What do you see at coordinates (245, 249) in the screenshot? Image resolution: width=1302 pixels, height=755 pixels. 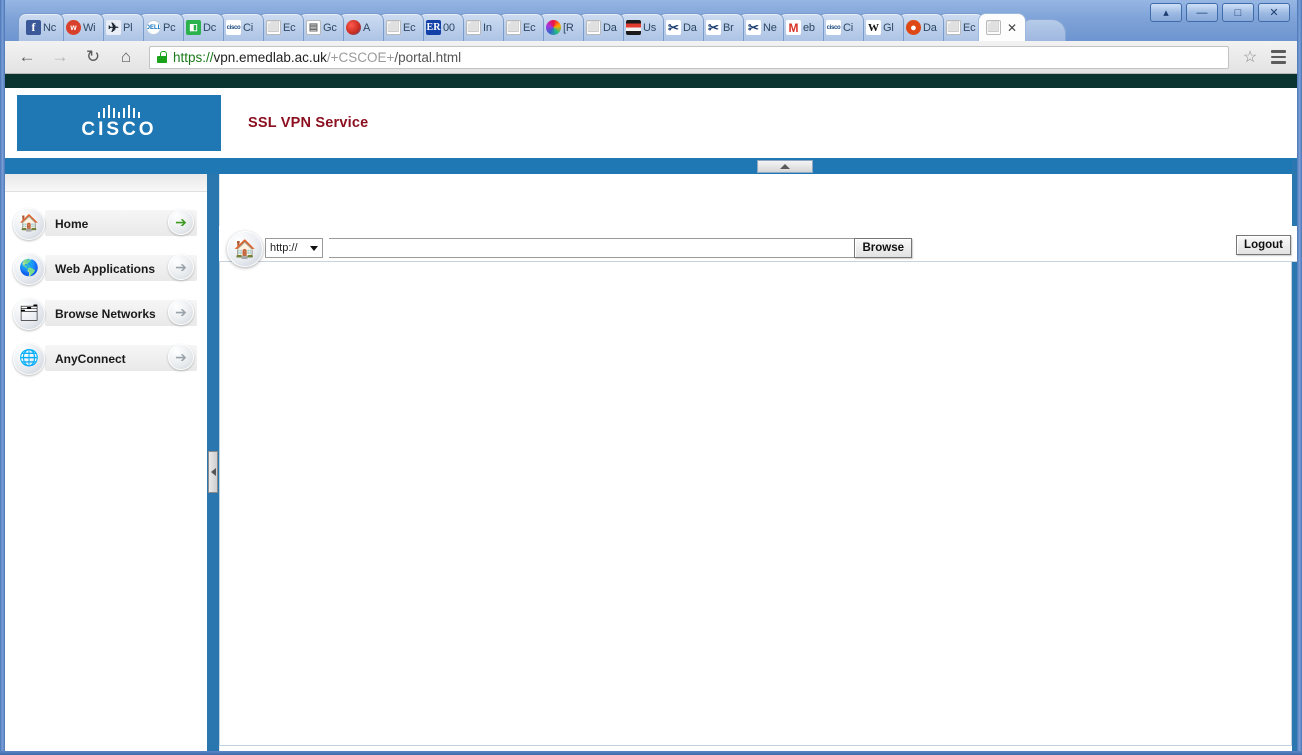 I see `portal-home-icon: 🏠` at bounding box center [245, 249].